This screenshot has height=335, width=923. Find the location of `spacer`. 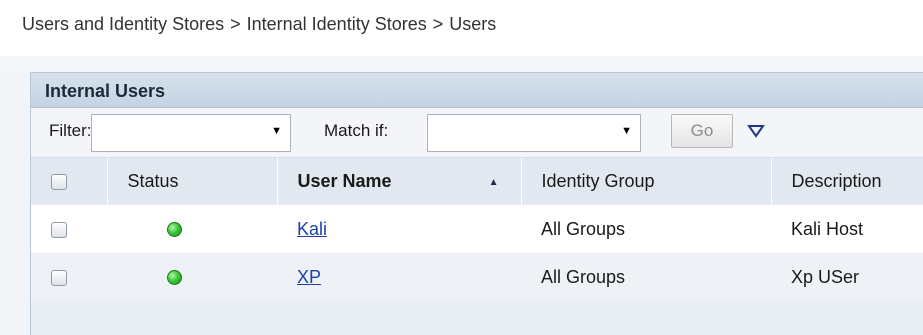

spacer is located at coordinates (461, 64).